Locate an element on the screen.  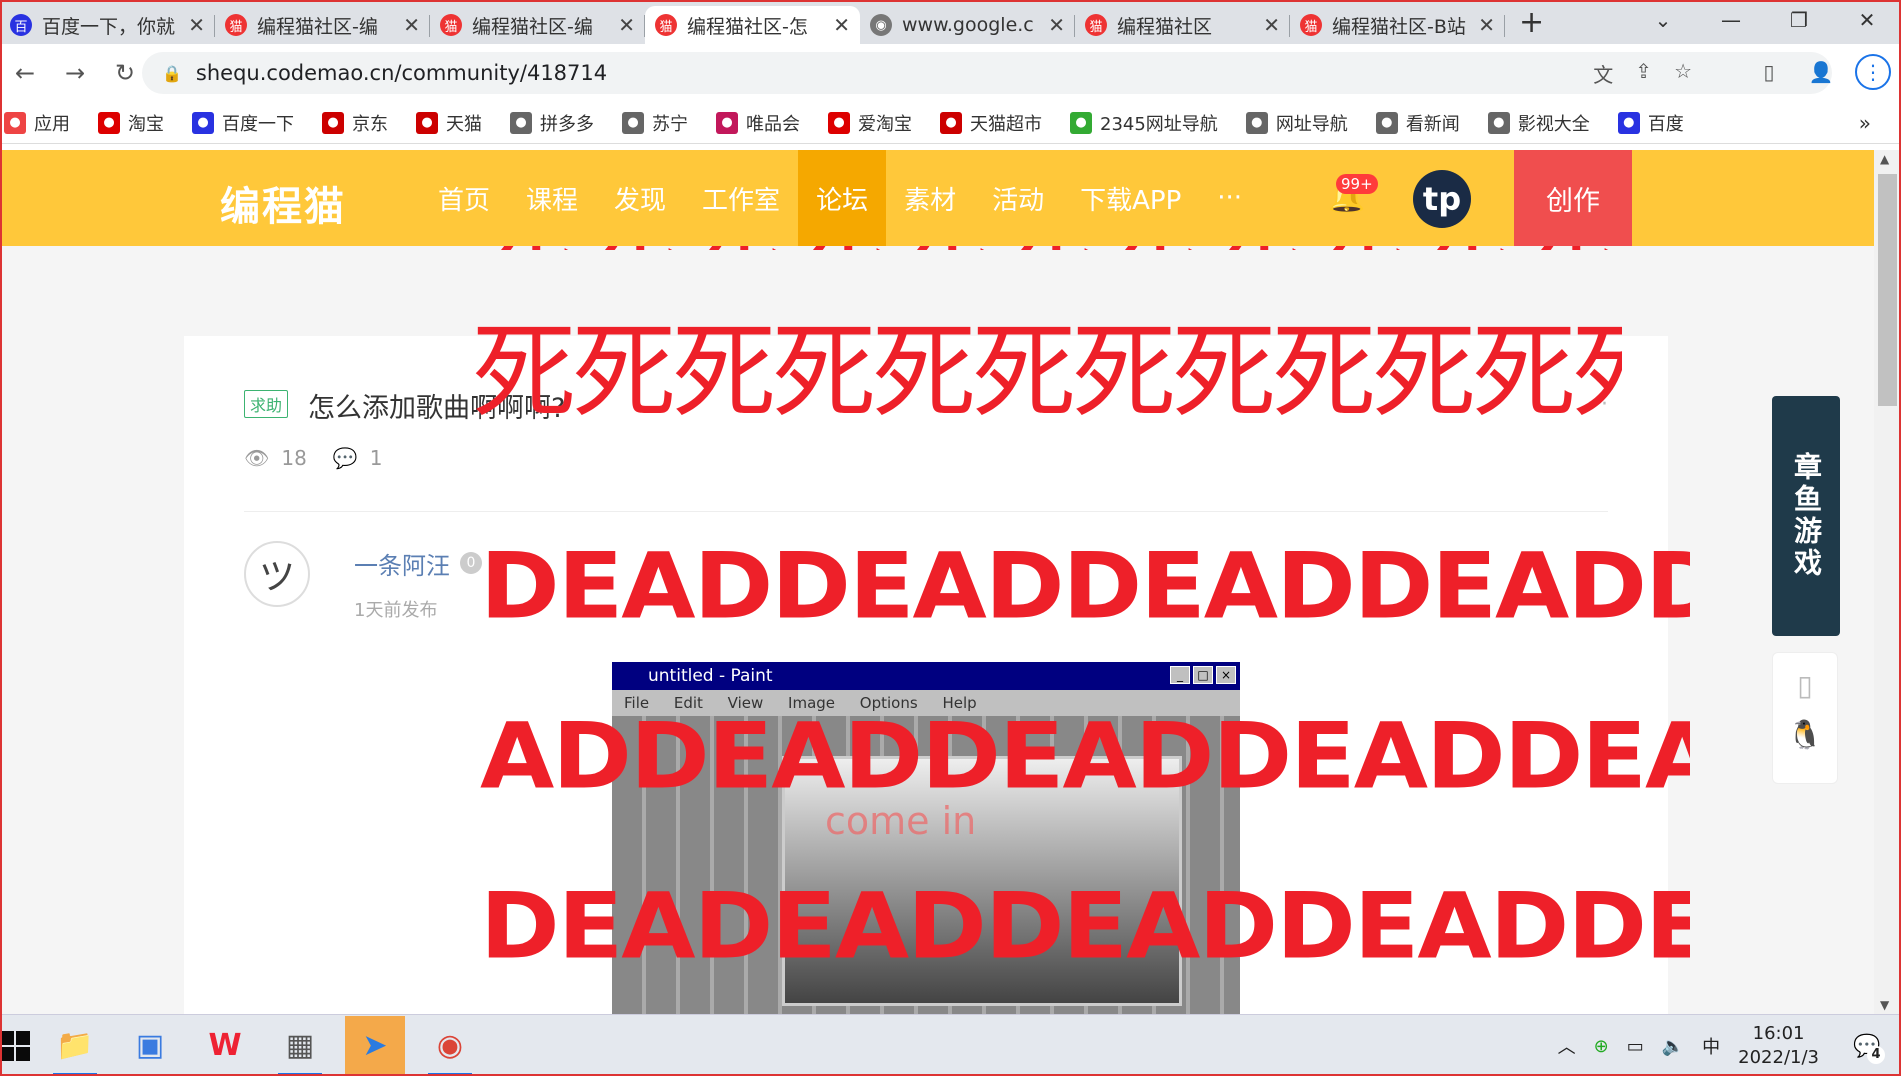
qq-icon: 🐧 is located at coordinates (1805, 734).